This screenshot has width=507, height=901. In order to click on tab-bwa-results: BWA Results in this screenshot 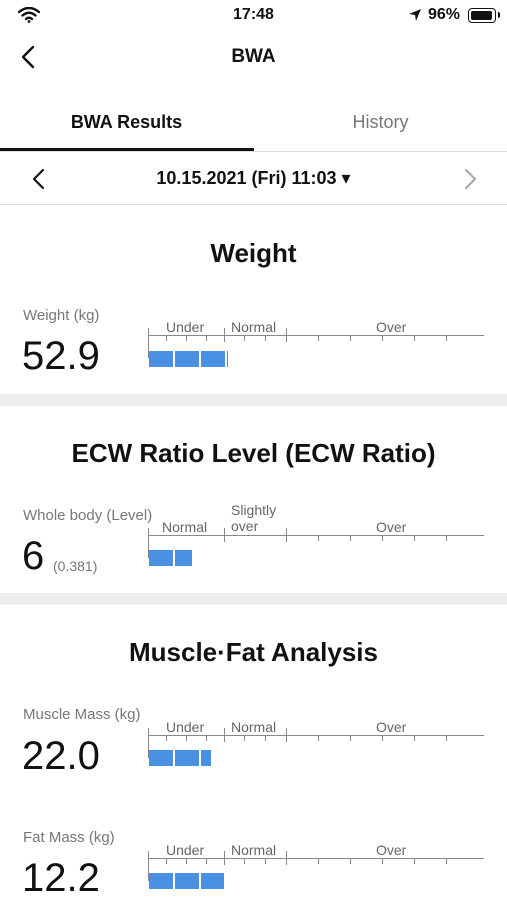, I will do `click(126, 122)`.